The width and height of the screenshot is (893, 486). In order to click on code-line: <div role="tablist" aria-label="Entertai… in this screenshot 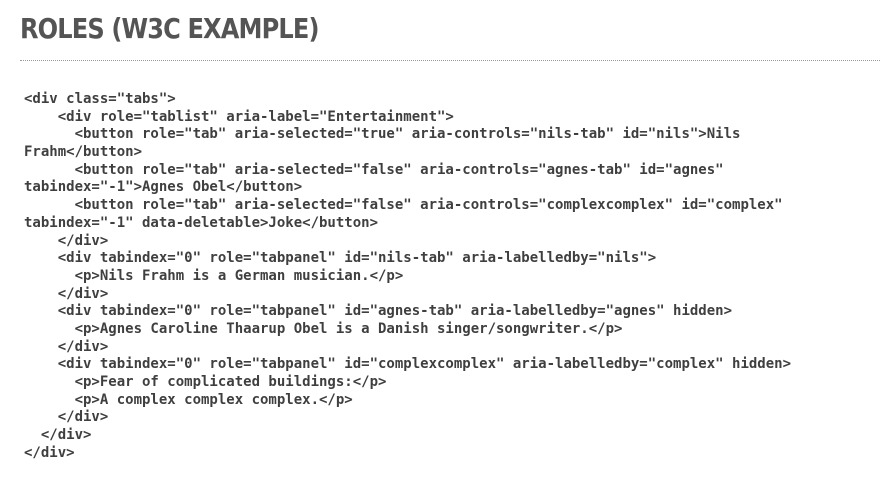, I will do `click(239, 116)`.